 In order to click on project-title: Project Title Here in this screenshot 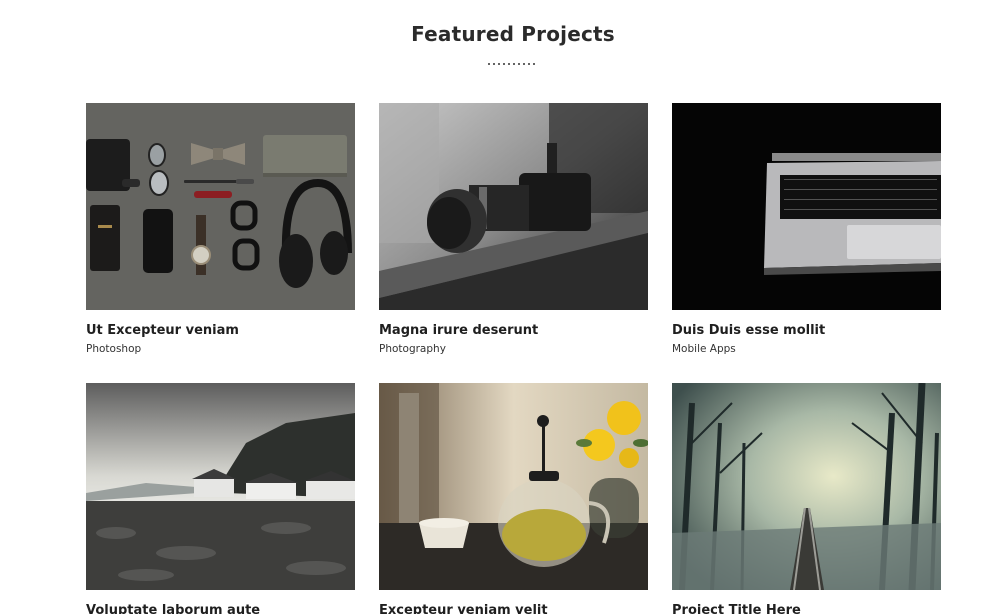, I will do `click(806, 608)`.